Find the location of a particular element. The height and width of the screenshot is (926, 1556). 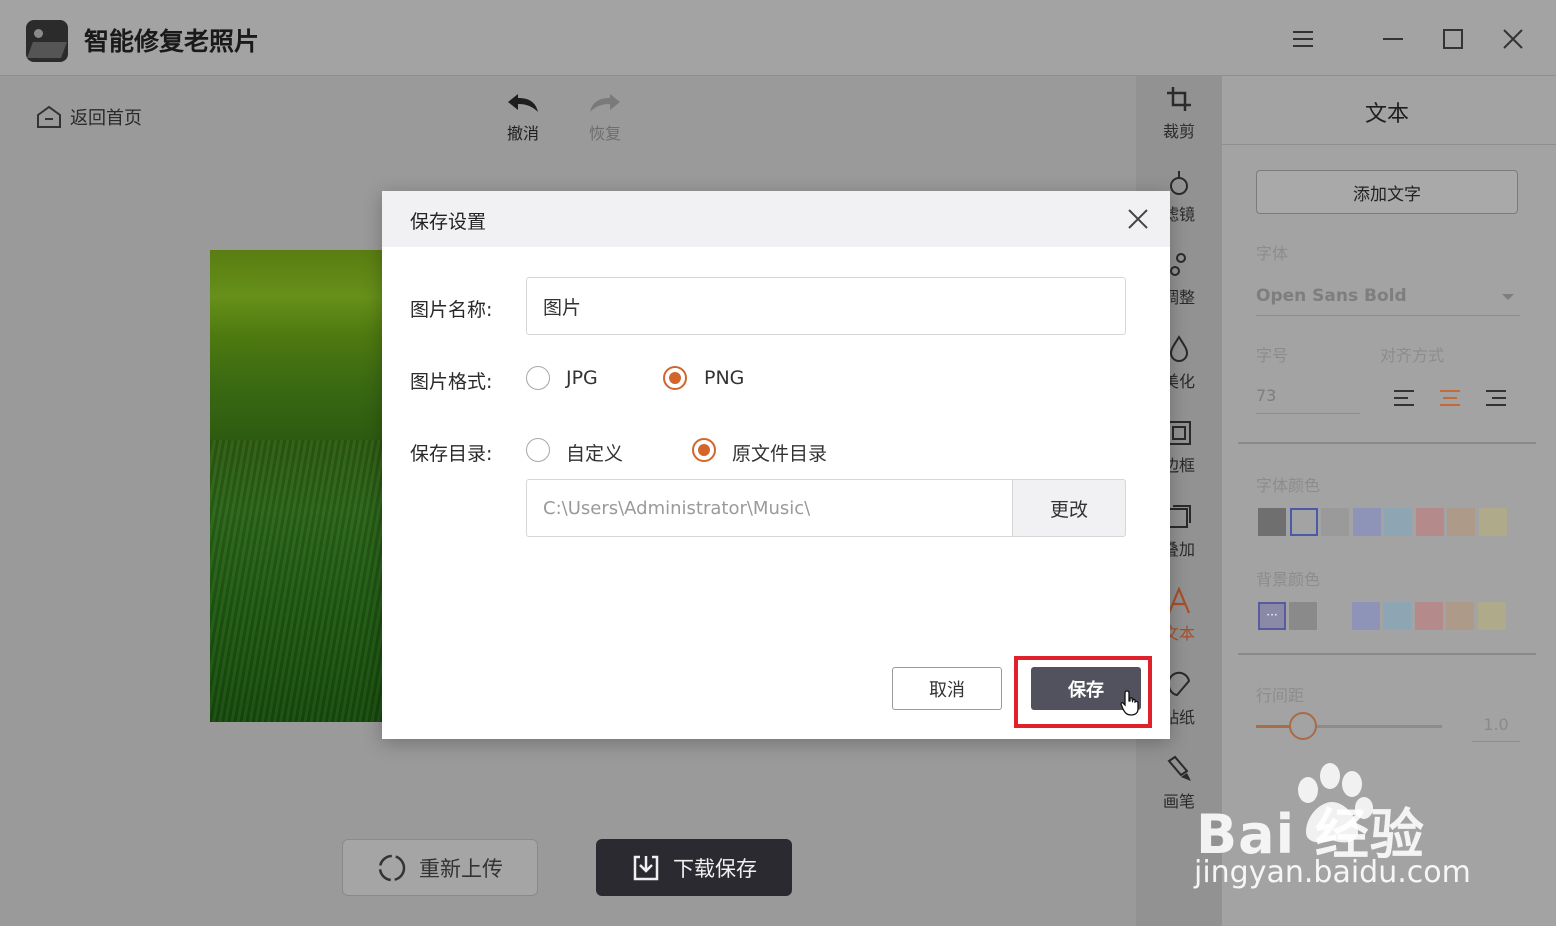

font-size-value: 73 is located at coordinates (1266, 395).